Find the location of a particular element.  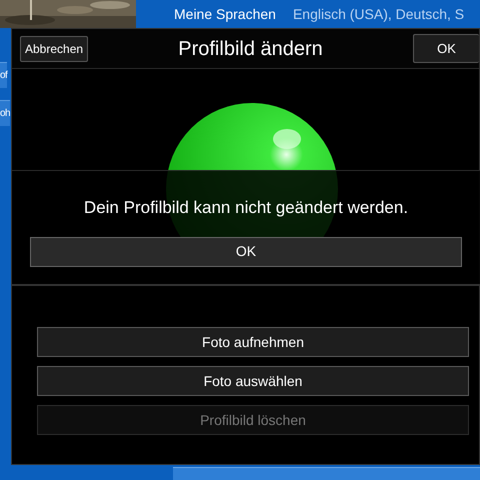

side-tab: of is located at coordinates (4, 75).